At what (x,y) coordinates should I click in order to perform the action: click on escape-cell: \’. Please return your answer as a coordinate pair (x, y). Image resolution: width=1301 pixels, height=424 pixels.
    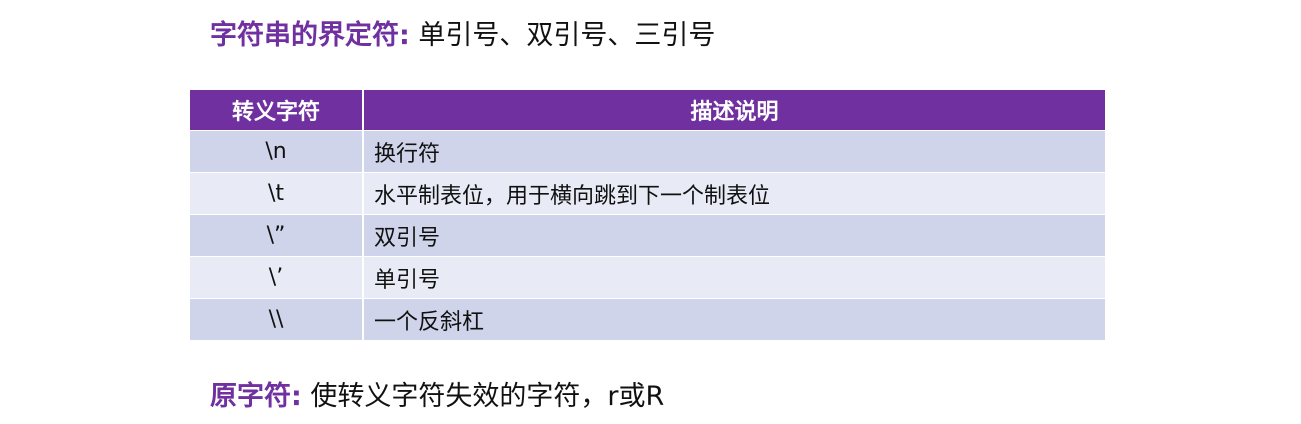
    Looking at the image, I should click on (277, 277).